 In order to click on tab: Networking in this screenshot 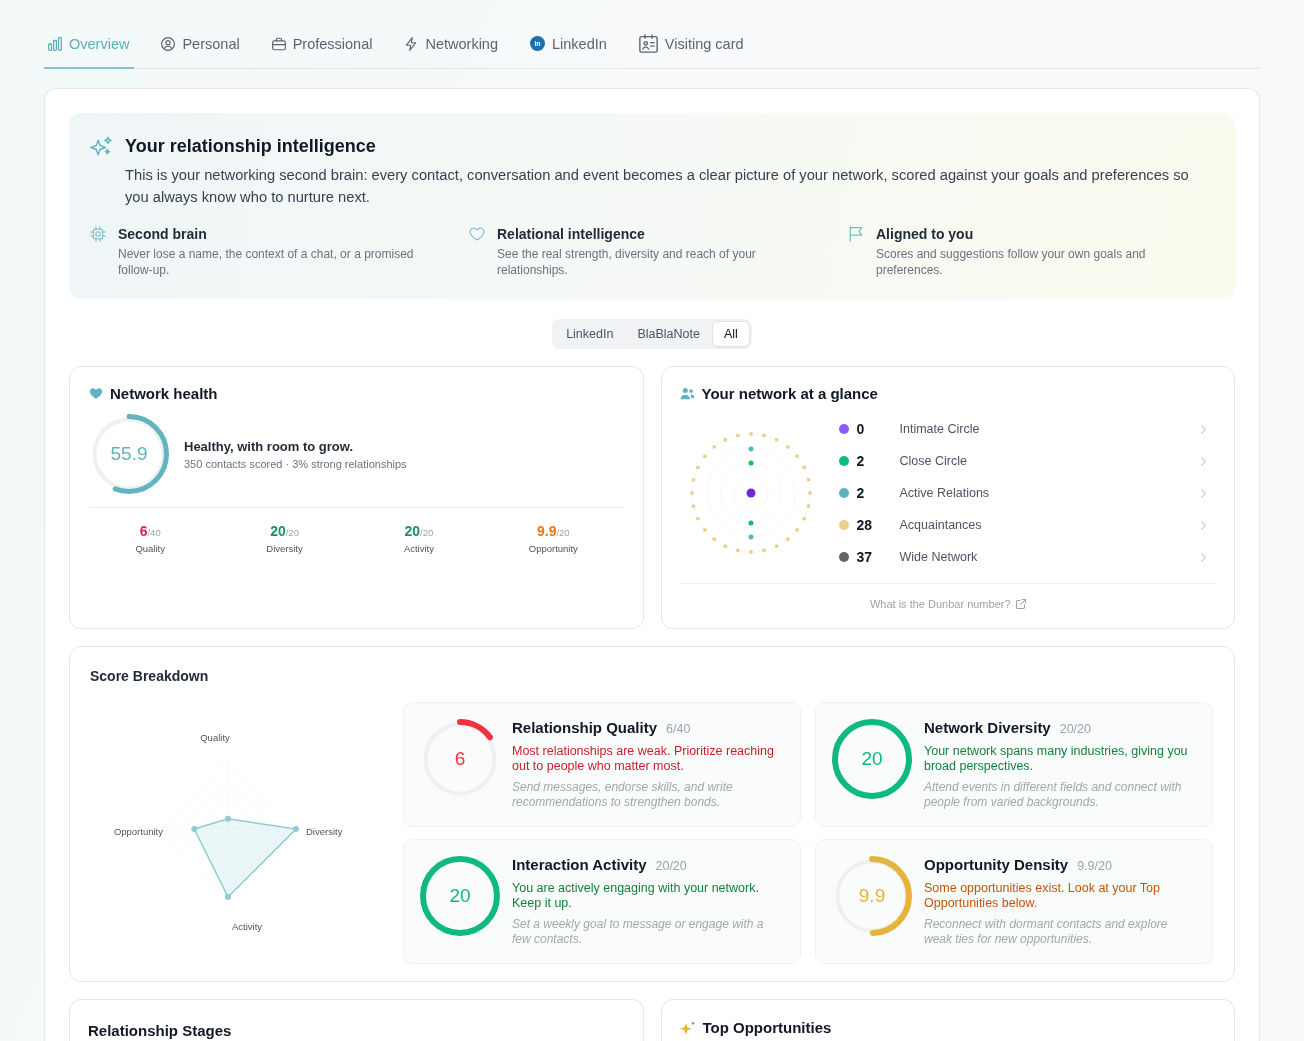, I will do `click(451, 44)`.